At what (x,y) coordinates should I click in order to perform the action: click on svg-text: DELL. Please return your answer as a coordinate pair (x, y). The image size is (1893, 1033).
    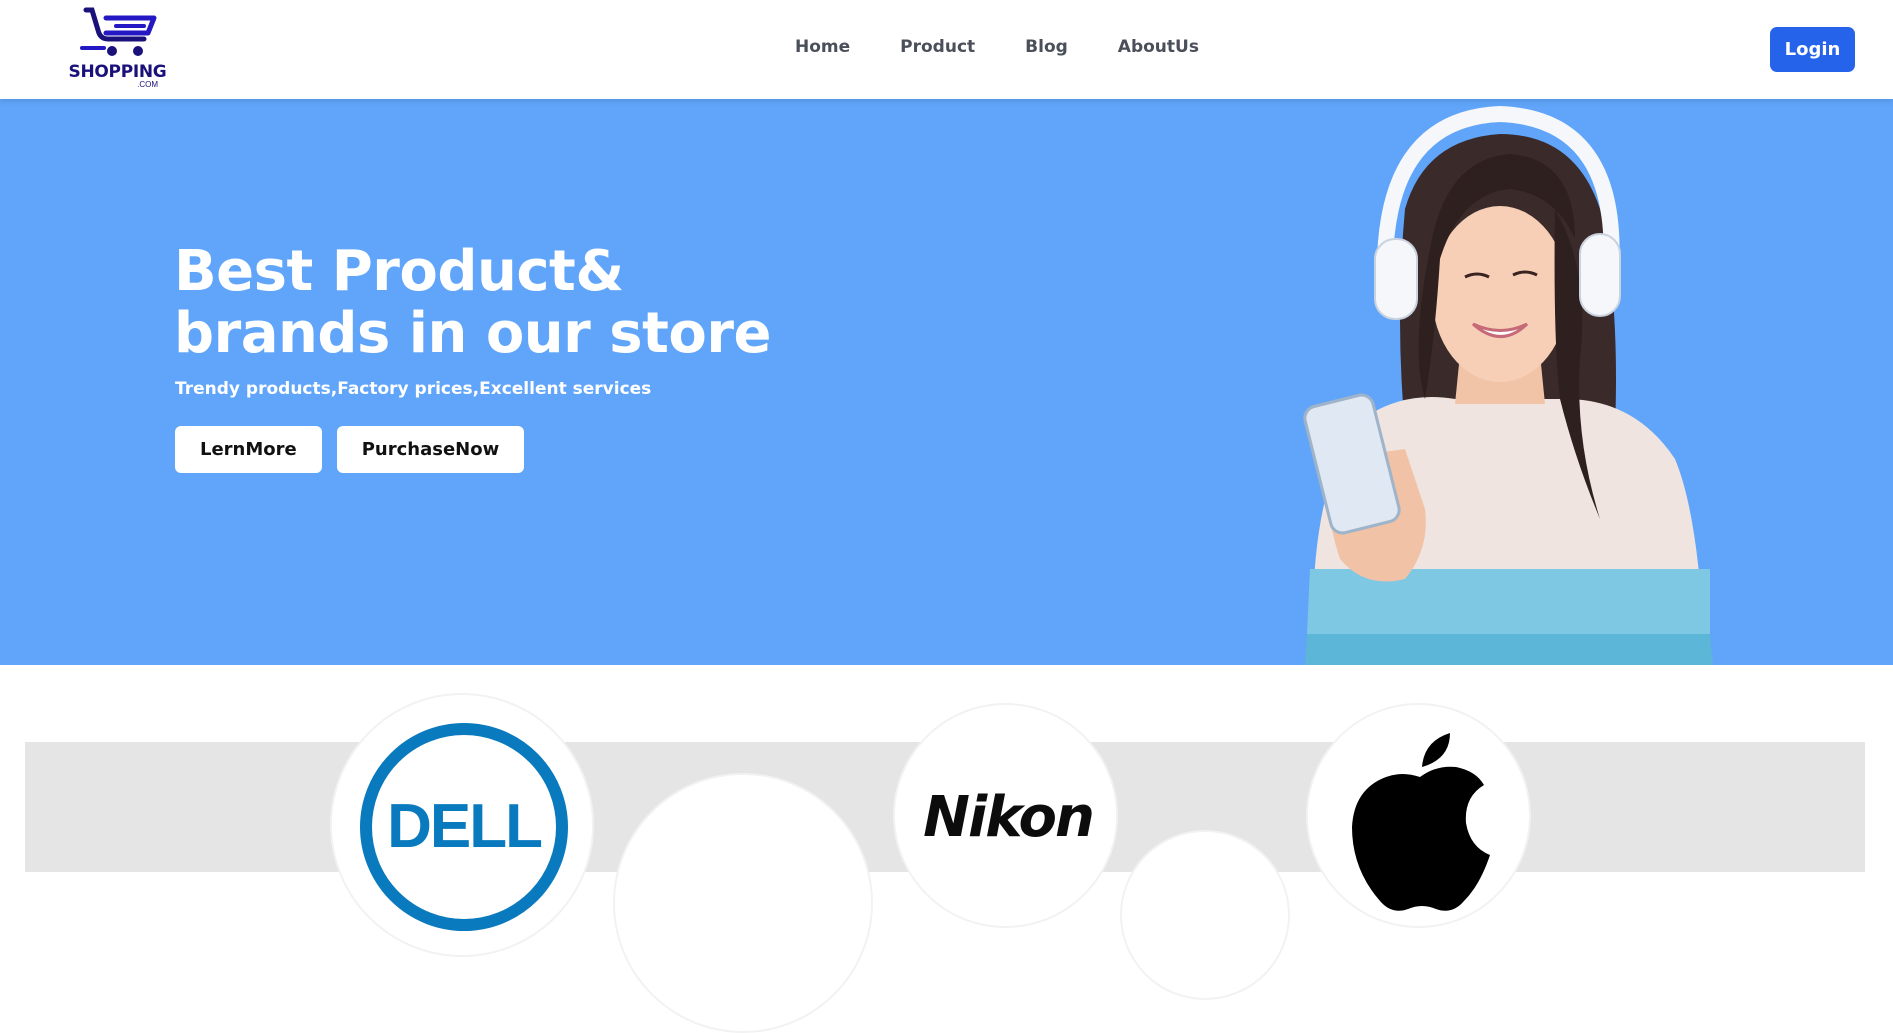
    Looking at the image, I should click on (464, 826).